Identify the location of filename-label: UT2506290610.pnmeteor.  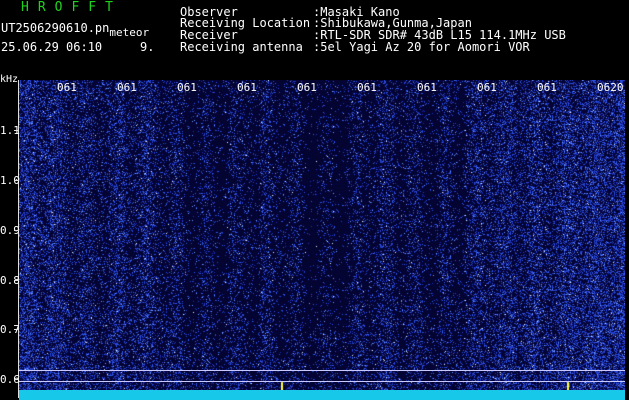
(75, 29).